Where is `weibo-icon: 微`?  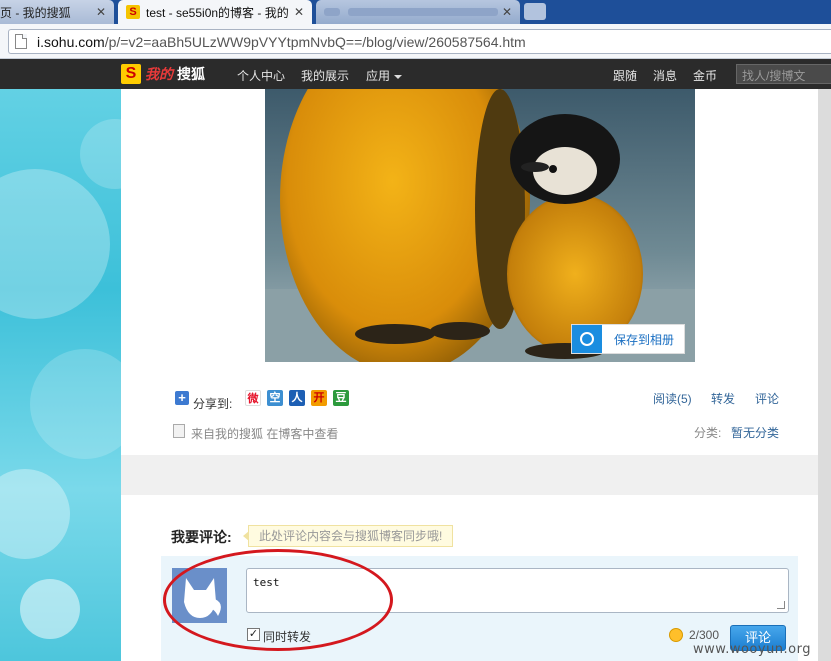
weibo-icon: 微 is located at coordinates (253, 398).